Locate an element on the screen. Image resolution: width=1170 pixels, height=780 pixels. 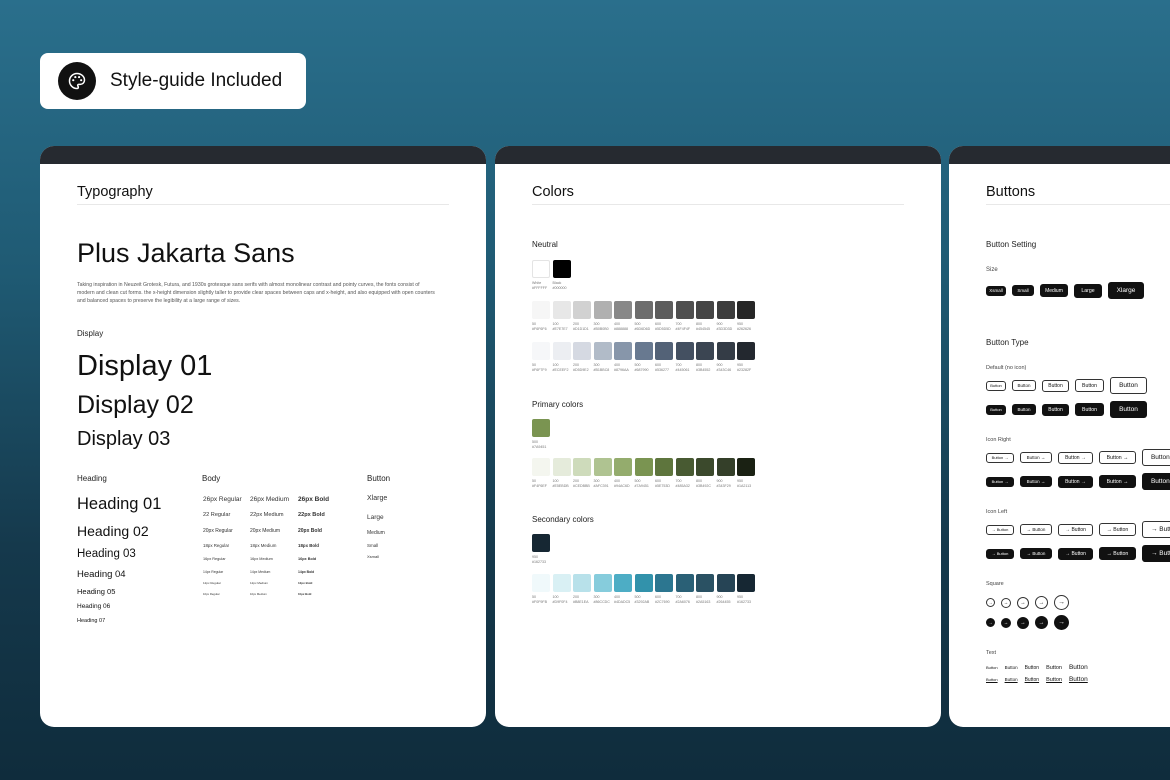
display-03: Display 03 is located at coordinates (124, 439).